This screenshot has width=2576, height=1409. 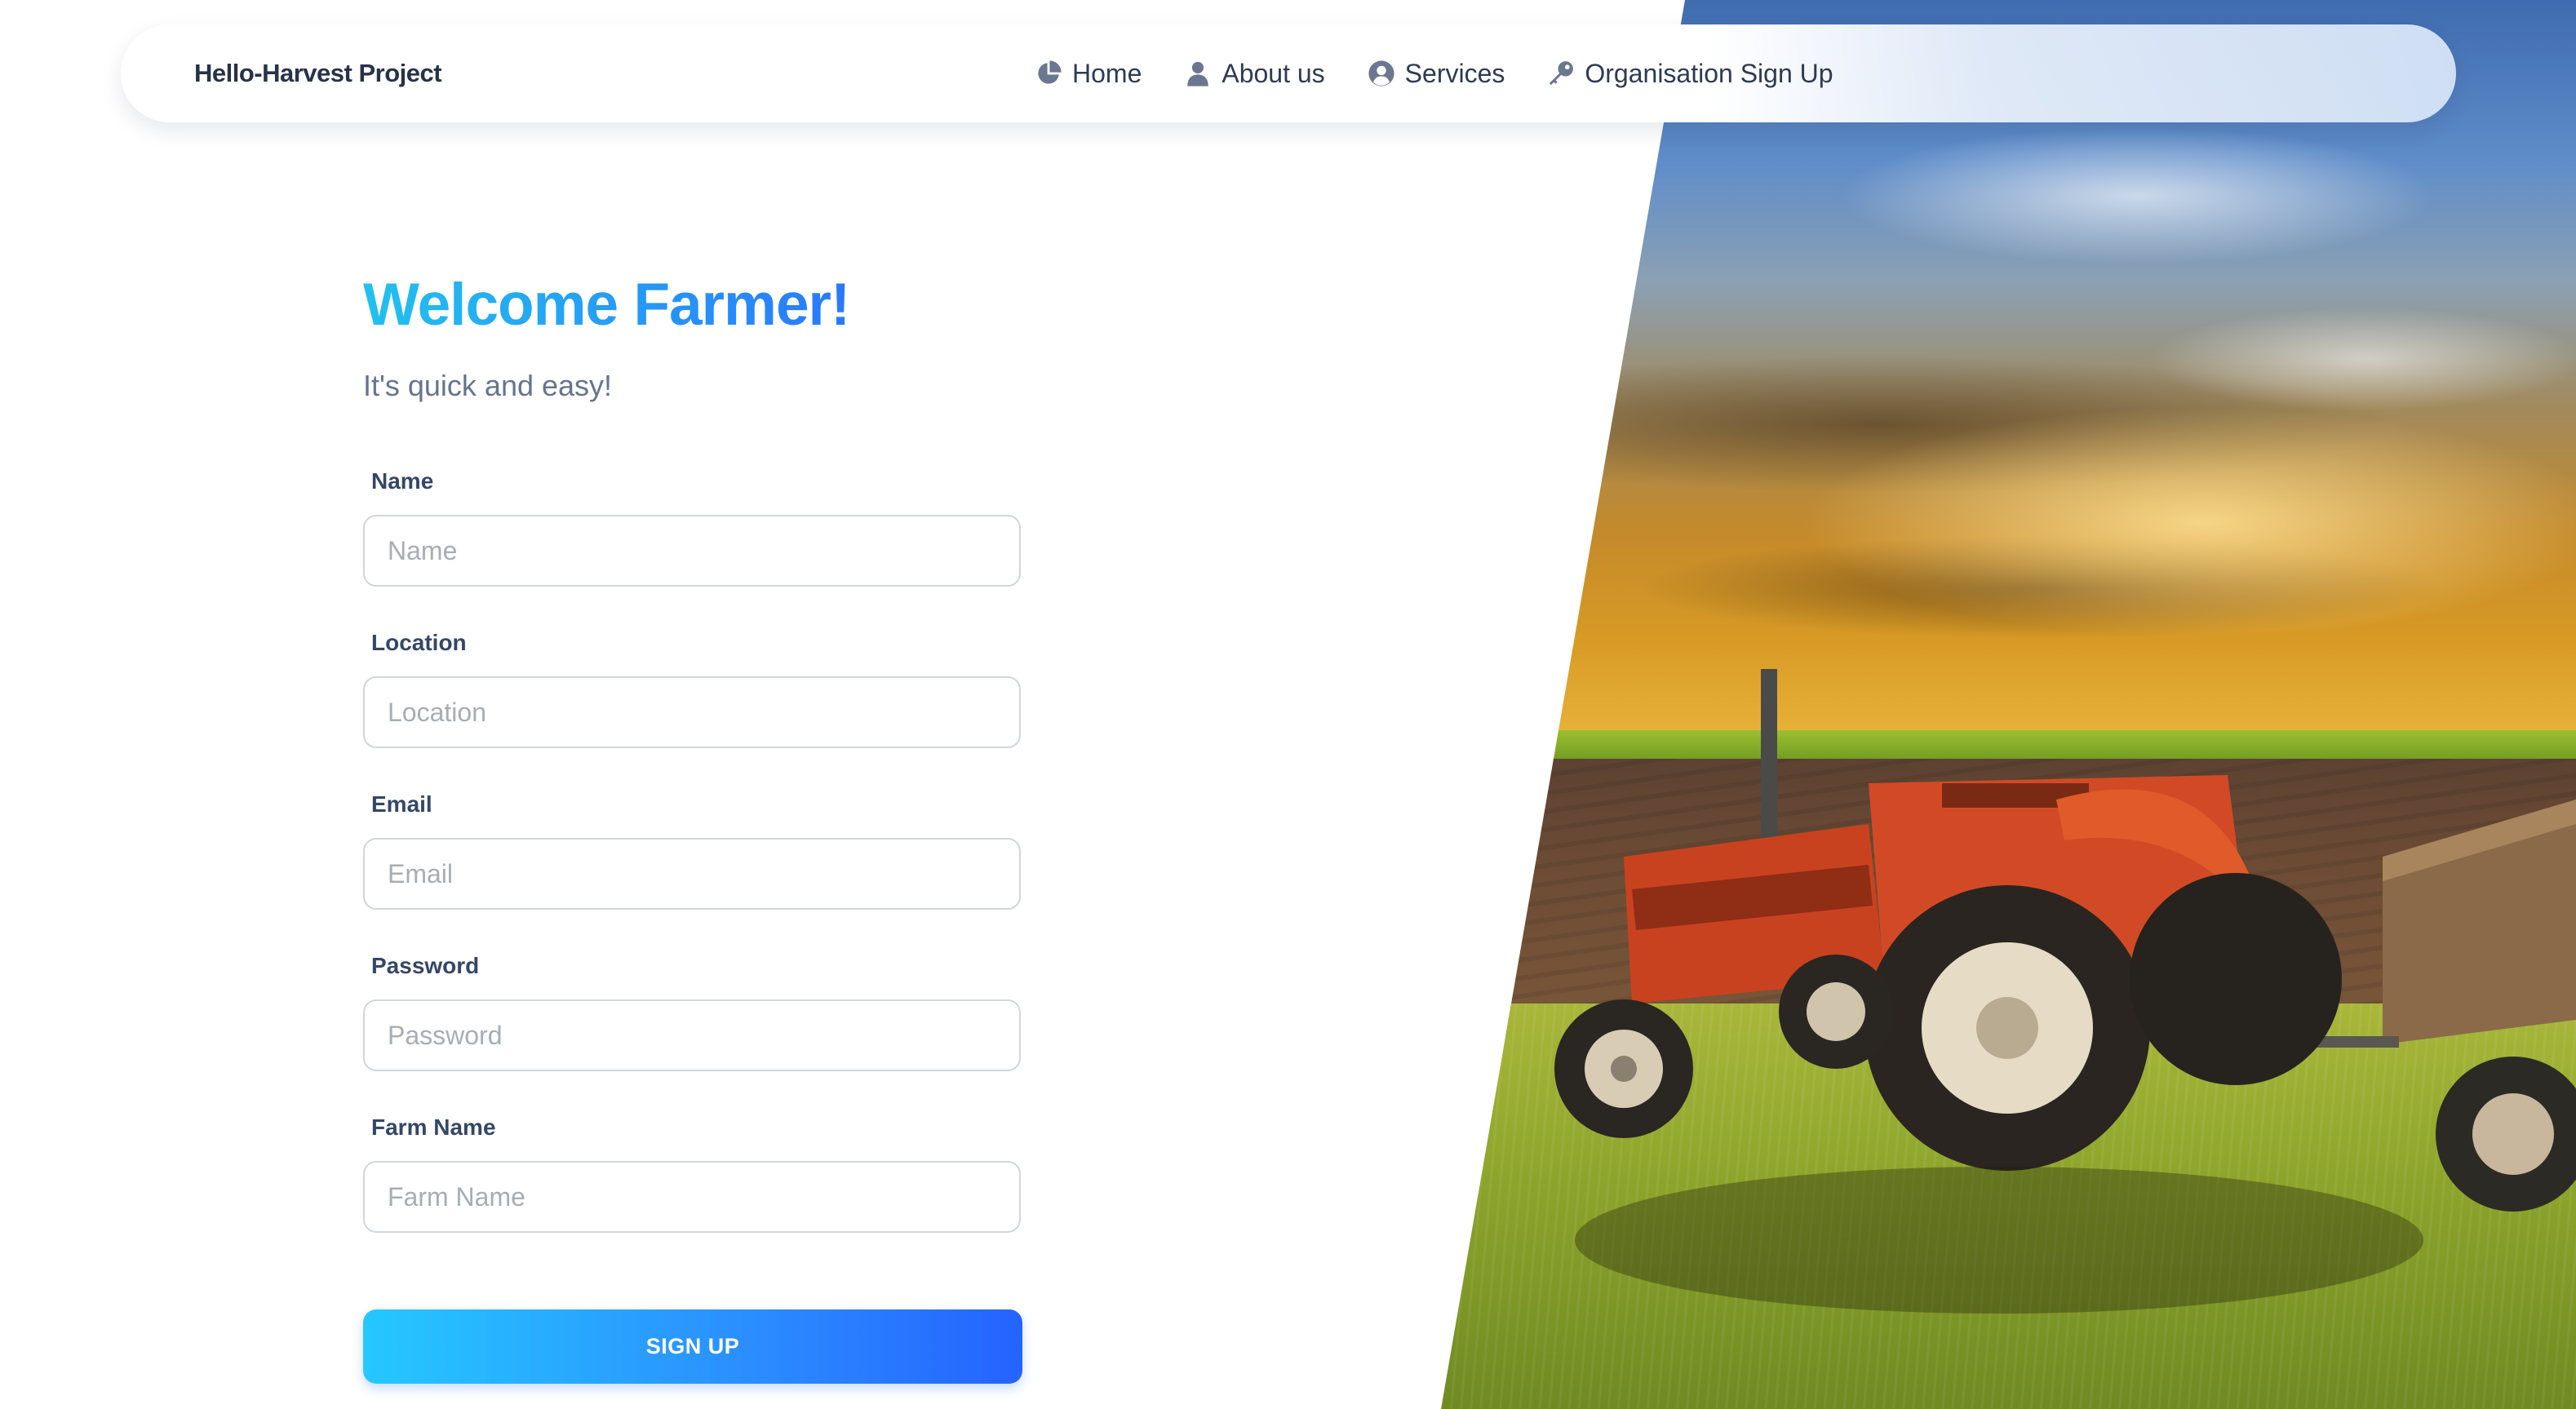 I want to click on location-input, so click(x=692, y=712).